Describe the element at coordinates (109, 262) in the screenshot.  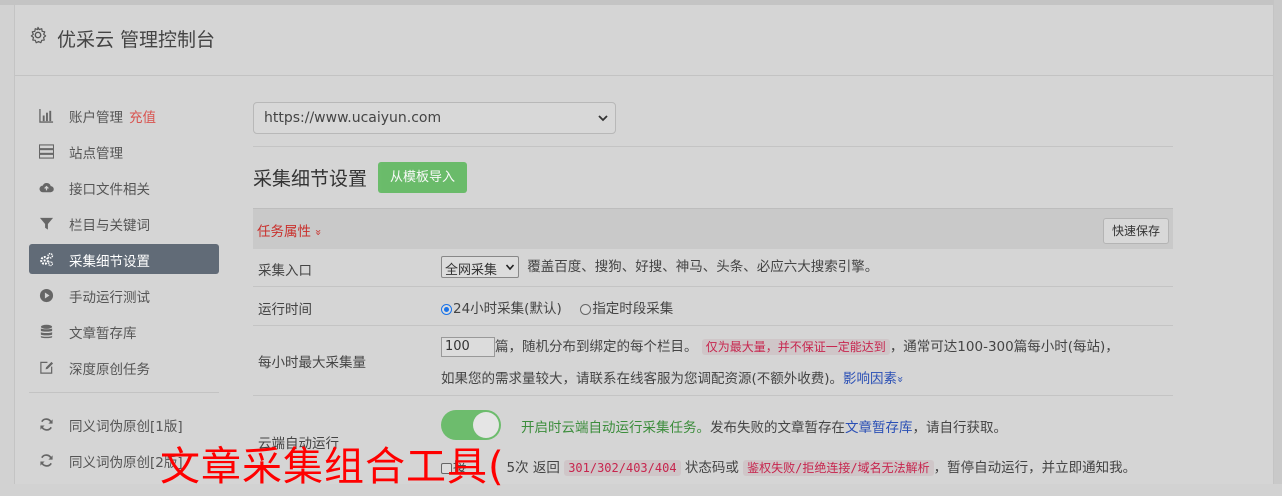
I see `sidebar-item-label: 采集细节设置` at that location.